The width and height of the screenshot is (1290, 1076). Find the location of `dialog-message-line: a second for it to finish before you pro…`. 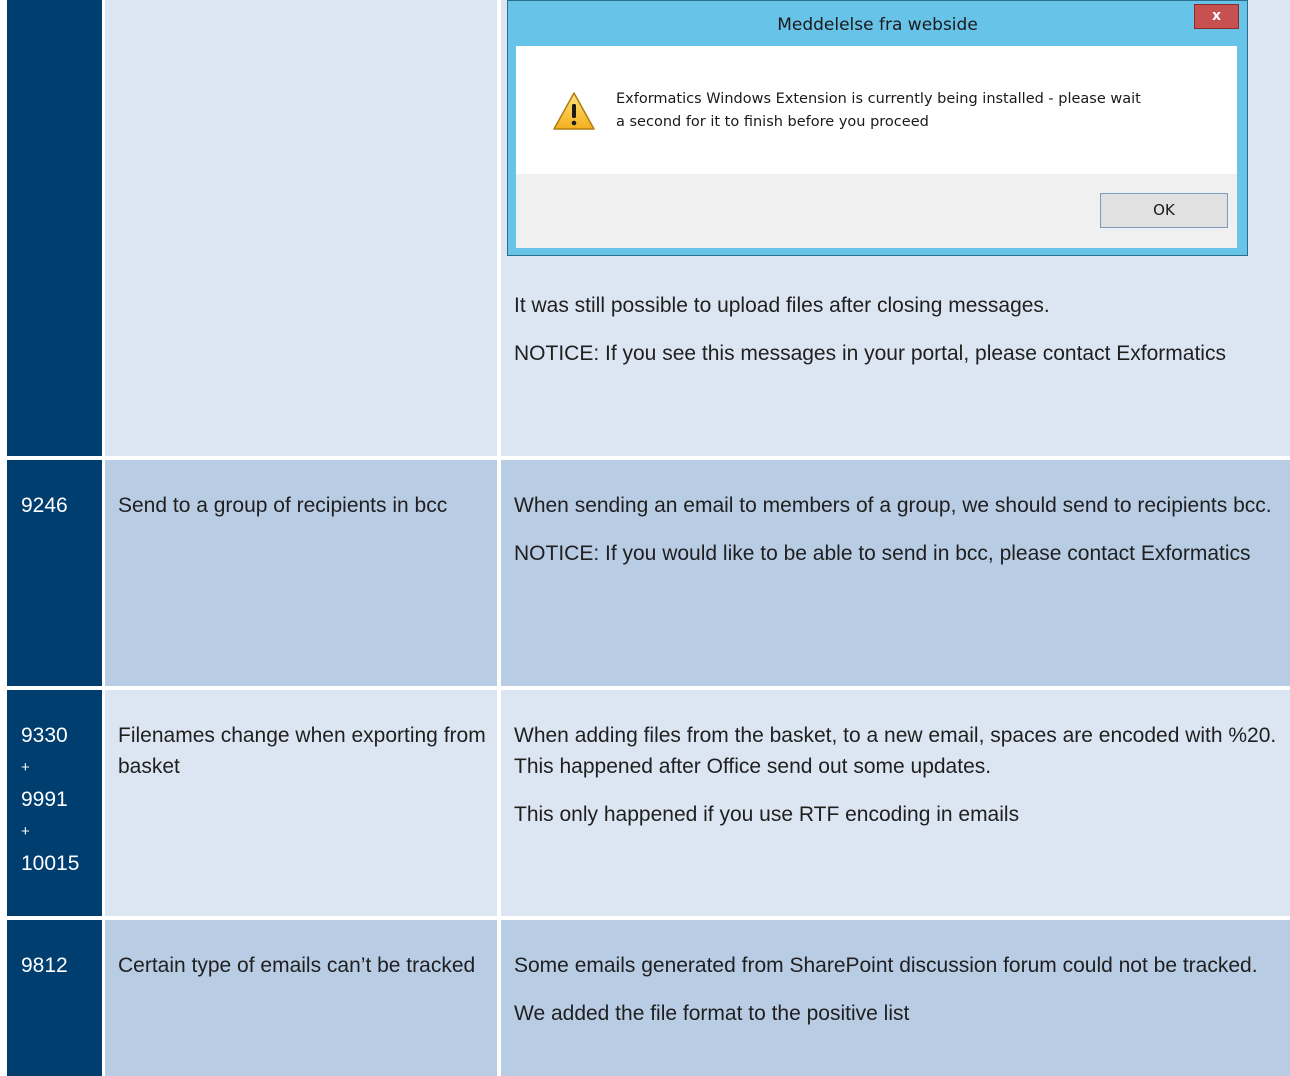

dialog-message-line: a second for it to finish before you pro… is located at coordinates (772, 122).